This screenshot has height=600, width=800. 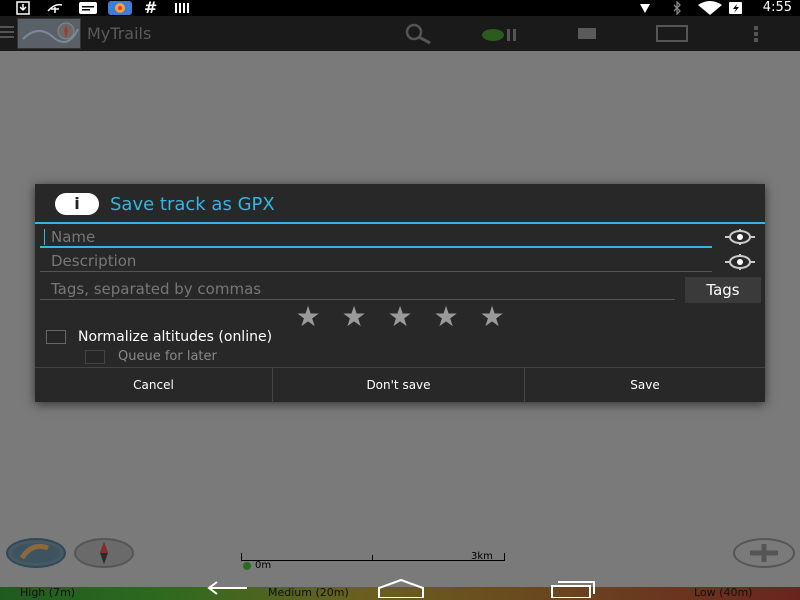 What do you see at coordinates (94, 261) in the screenshot?
I see `description-placeholder: Description` at bounding box center [94, 261].